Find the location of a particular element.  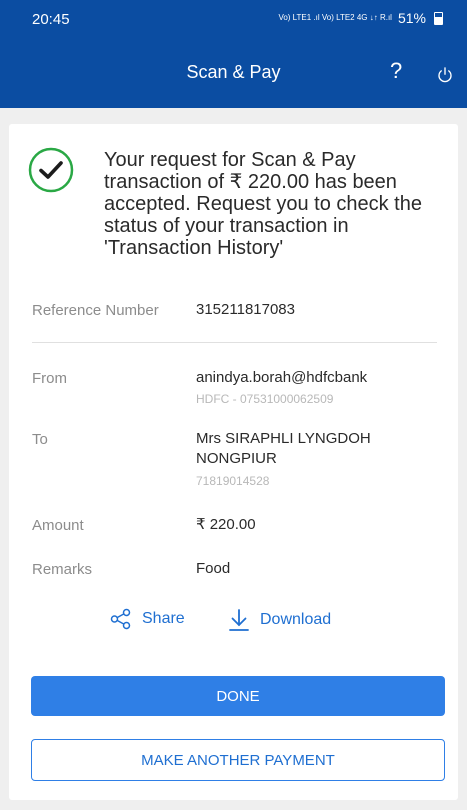

remarks-value: Food is located at coordinates (213, 568).